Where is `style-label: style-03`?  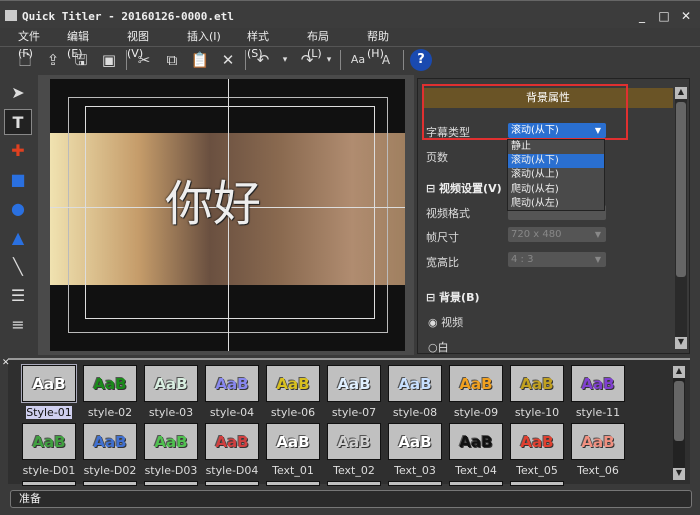 style-label: style-03 is located at coordinates (171, 412).